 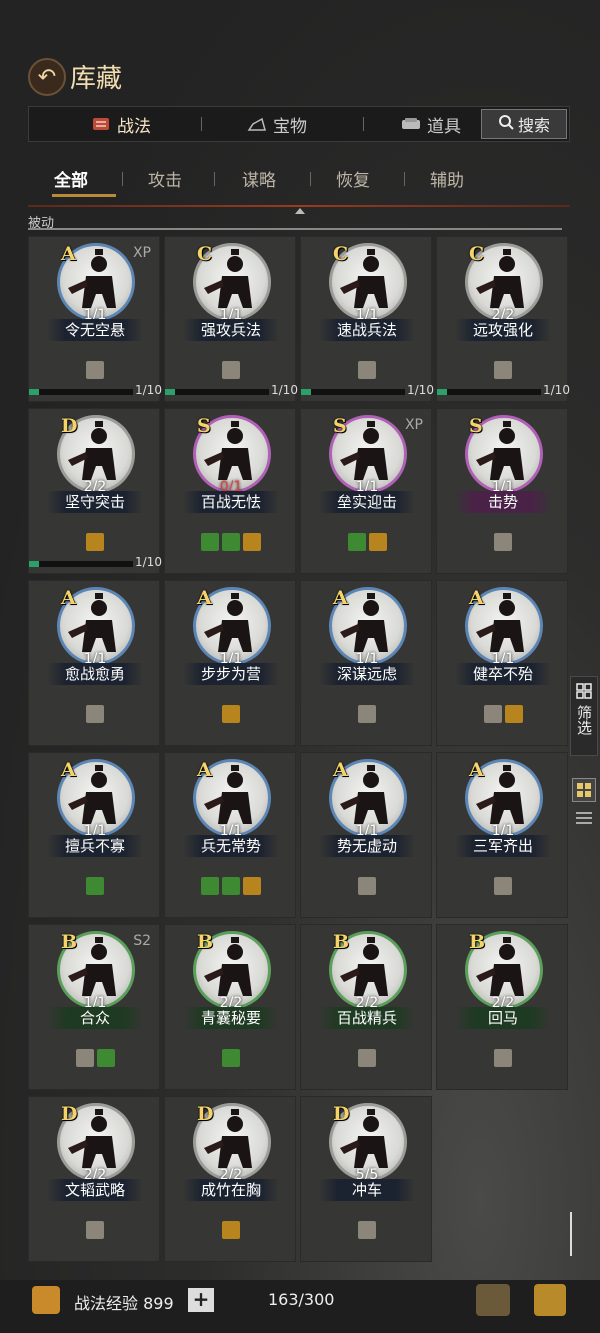 What do you see at coordinates (366, 1179) in the screenshot?
I see `skill-card: D 5/5 冲车` at bounding box center [366, 1179].